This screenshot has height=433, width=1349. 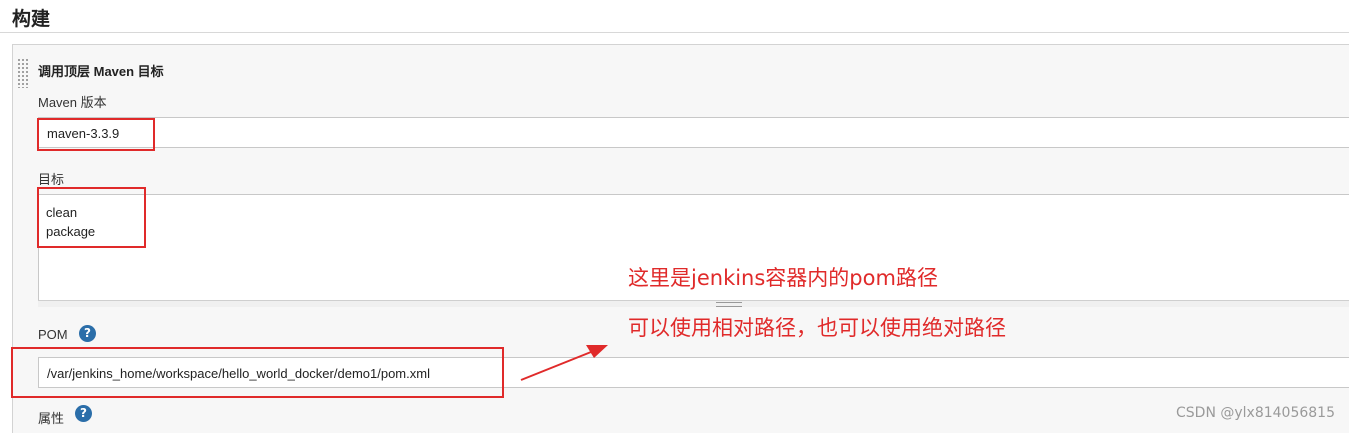 What do you see at coordinates (1255, 413) in the screenshot?
I see `watermark: CSDN @ylx814056815` at bounding box center [1255, 413].